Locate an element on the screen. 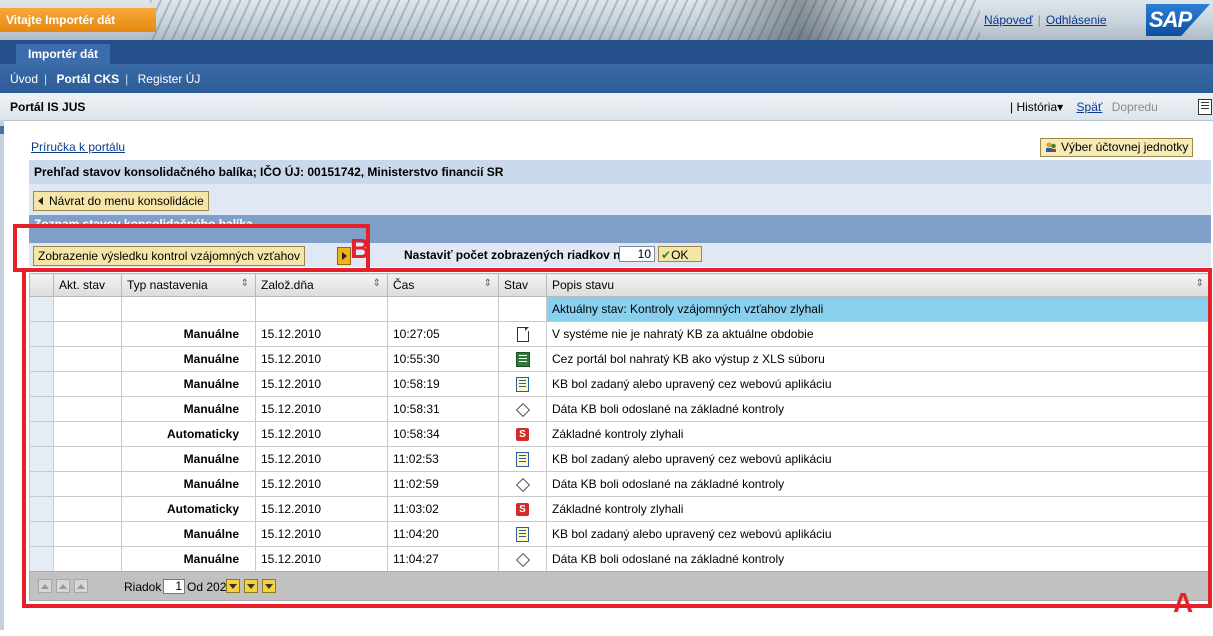  top-level-navigation: Importér dát is located at coordinates (606, 52).